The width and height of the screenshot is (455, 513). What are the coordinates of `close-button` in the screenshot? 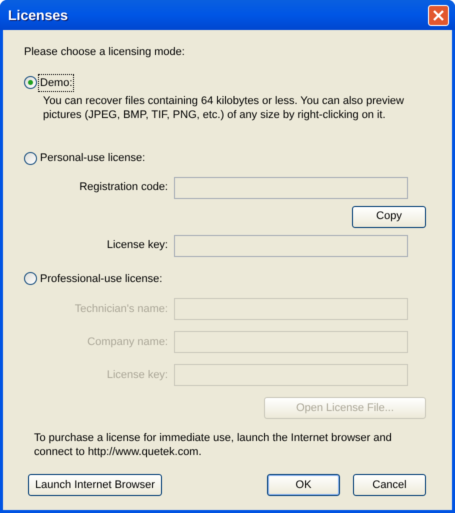 It's located at (438, 15).